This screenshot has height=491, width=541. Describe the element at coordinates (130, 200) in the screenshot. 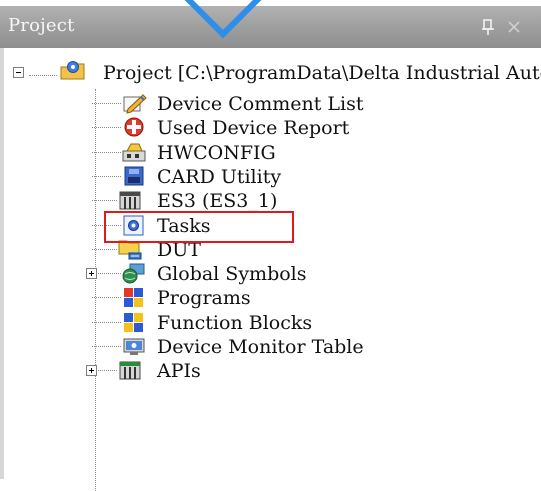

I see `plc-device-icon` at that location.